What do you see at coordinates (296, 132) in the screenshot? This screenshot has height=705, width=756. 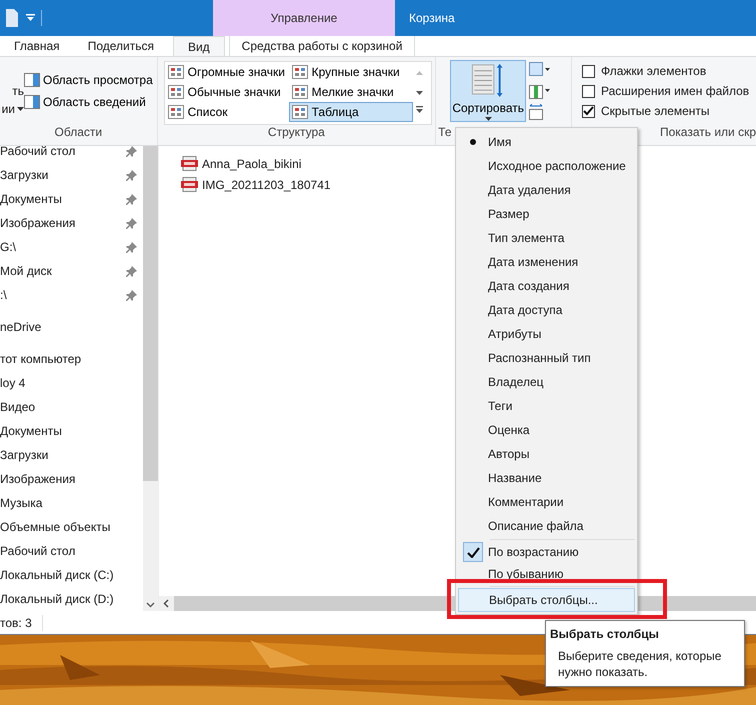 I see `group-label: Структура` at bounding box center [296, 132].